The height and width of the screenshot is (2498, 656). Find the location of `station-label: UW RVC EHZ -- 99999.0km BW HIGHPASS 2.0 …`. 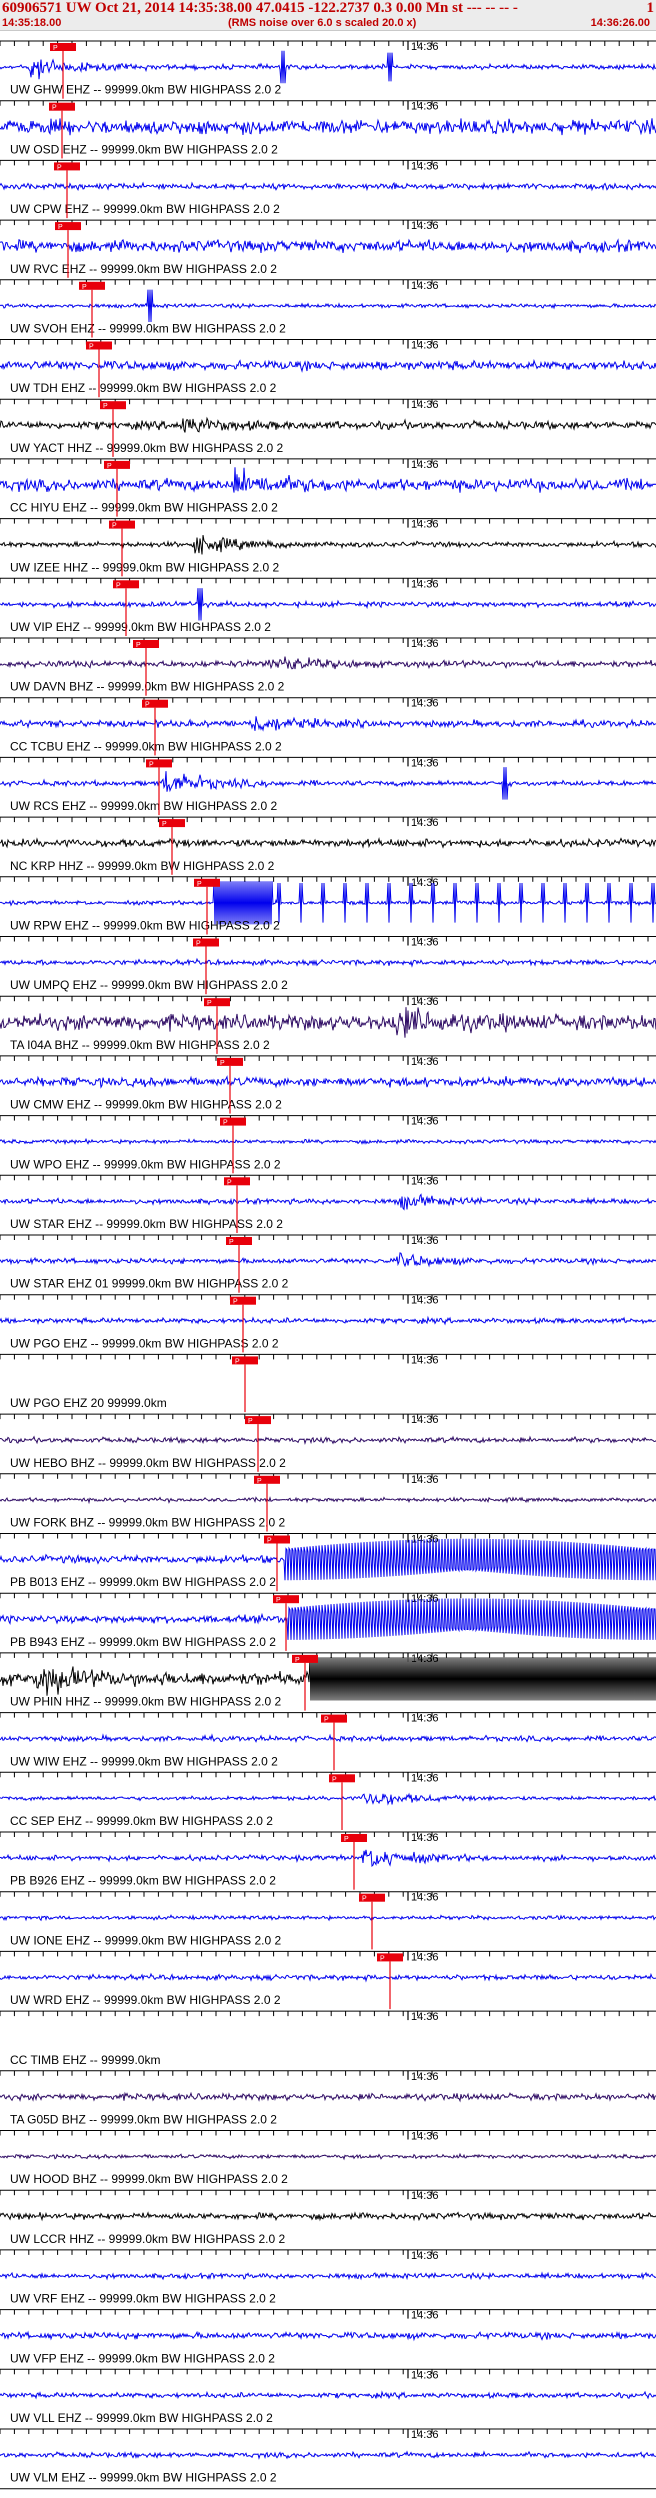

station-label: UW RVC EHZ -- 99999.0km BW HIGHPASS 2.0 … is located at coordinates (143, 269).